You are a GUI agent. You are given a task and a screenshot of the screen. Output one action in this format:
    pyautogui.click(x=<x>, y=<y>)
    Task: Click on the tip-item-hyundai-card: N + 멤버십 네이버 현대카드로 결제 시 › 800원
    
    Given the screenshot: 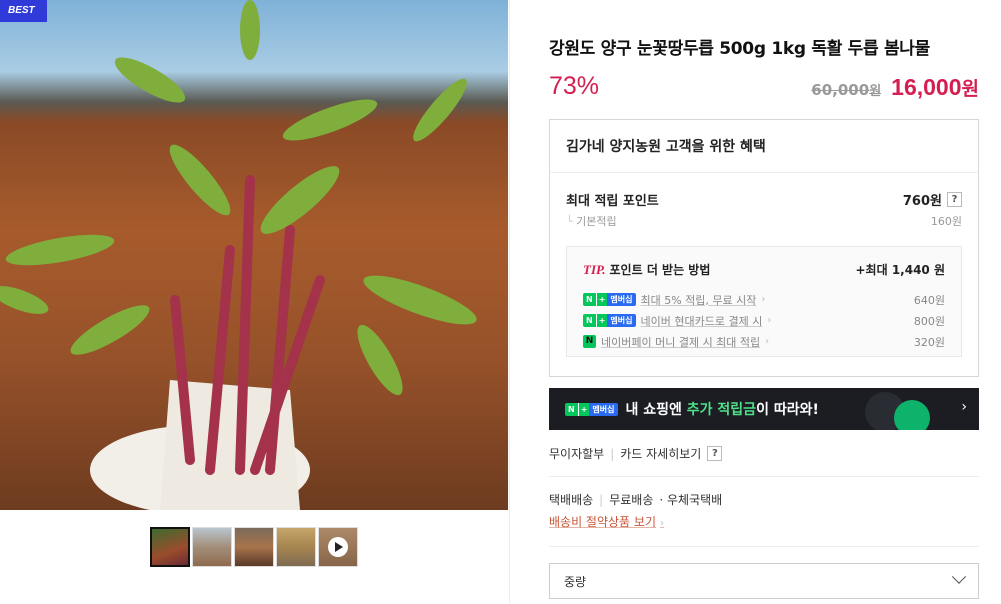 What is the action you would take?
    pyautogui.click(x=764, y=320)
    